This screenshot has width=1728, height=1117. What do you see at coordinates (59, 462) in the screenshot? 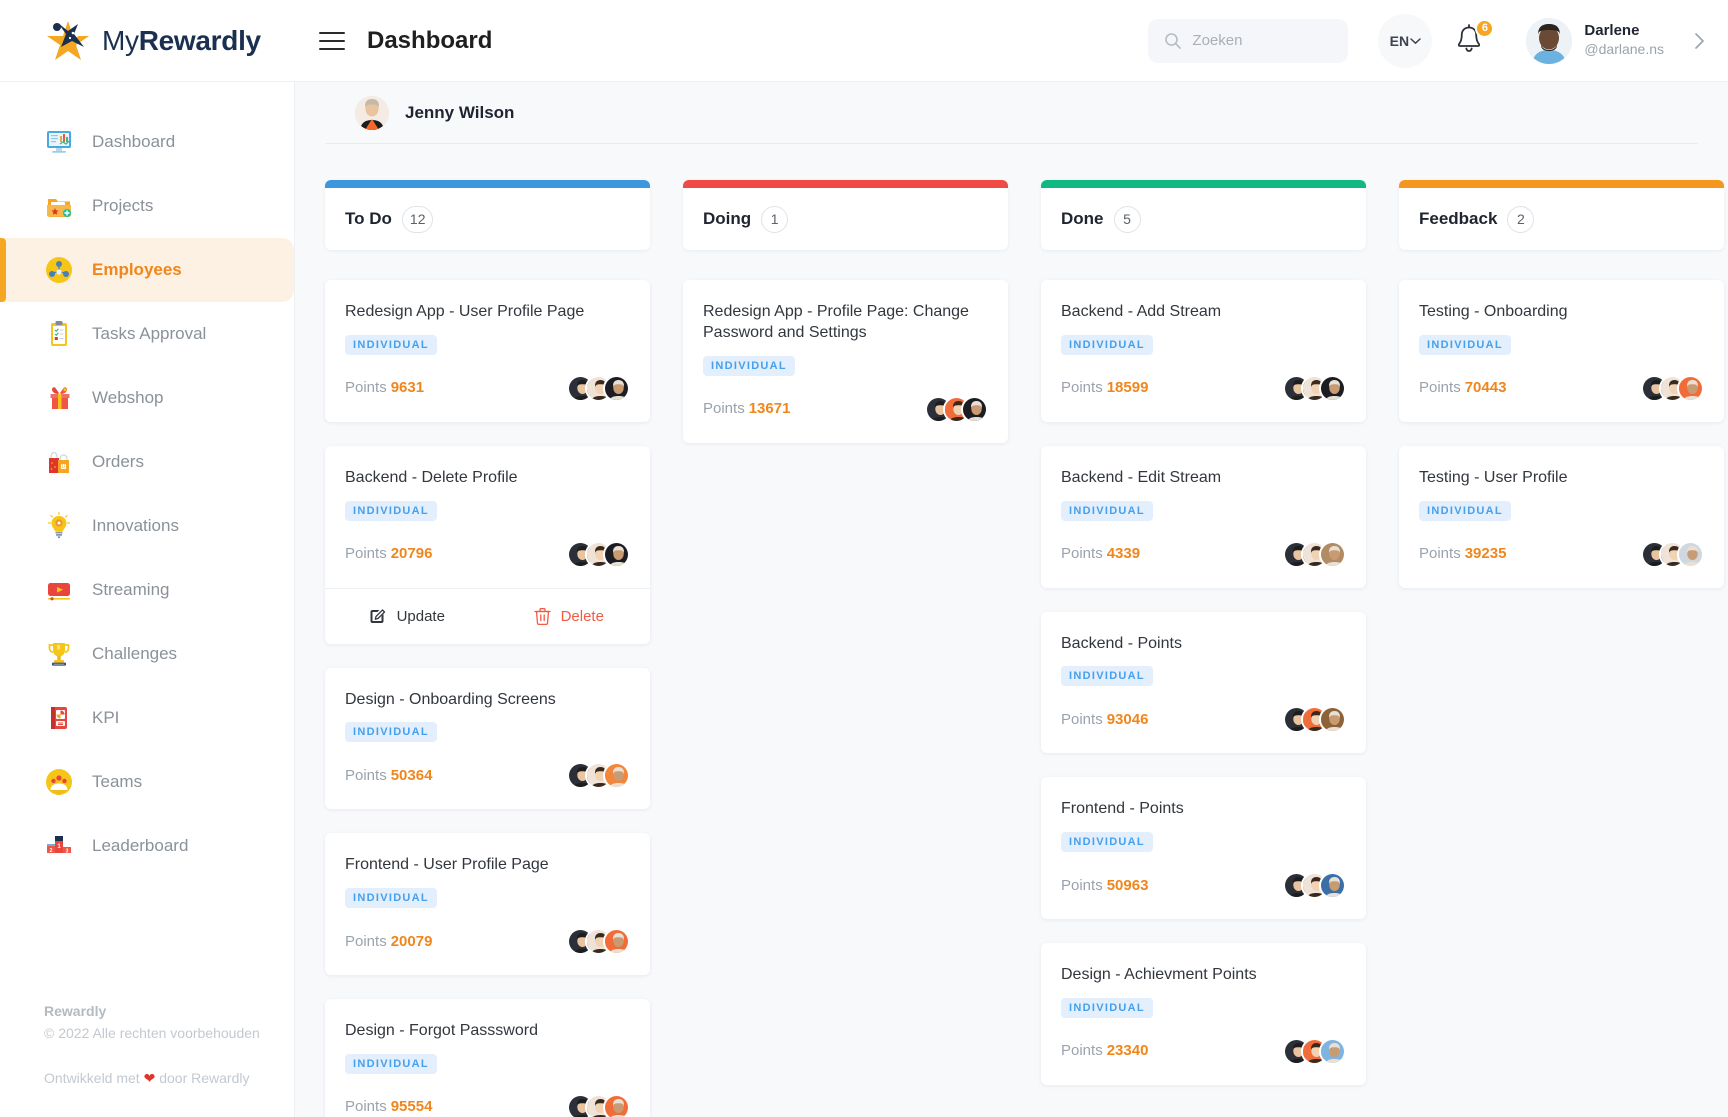
I see `shopping-bag-icon: U` at bounding box center [59, 462].